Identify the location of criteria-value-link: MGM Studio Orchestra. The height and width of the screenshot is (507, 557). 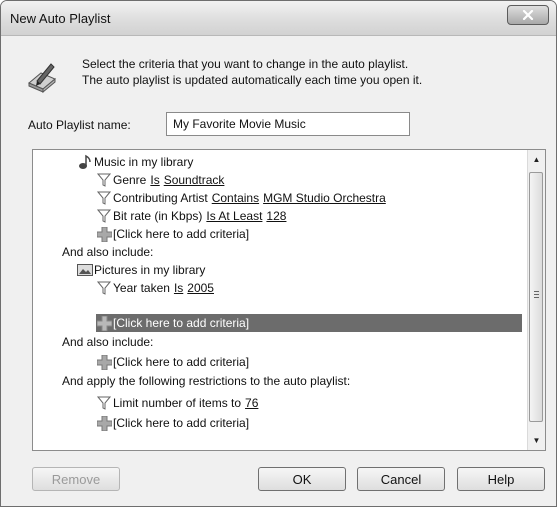
(324, 198).